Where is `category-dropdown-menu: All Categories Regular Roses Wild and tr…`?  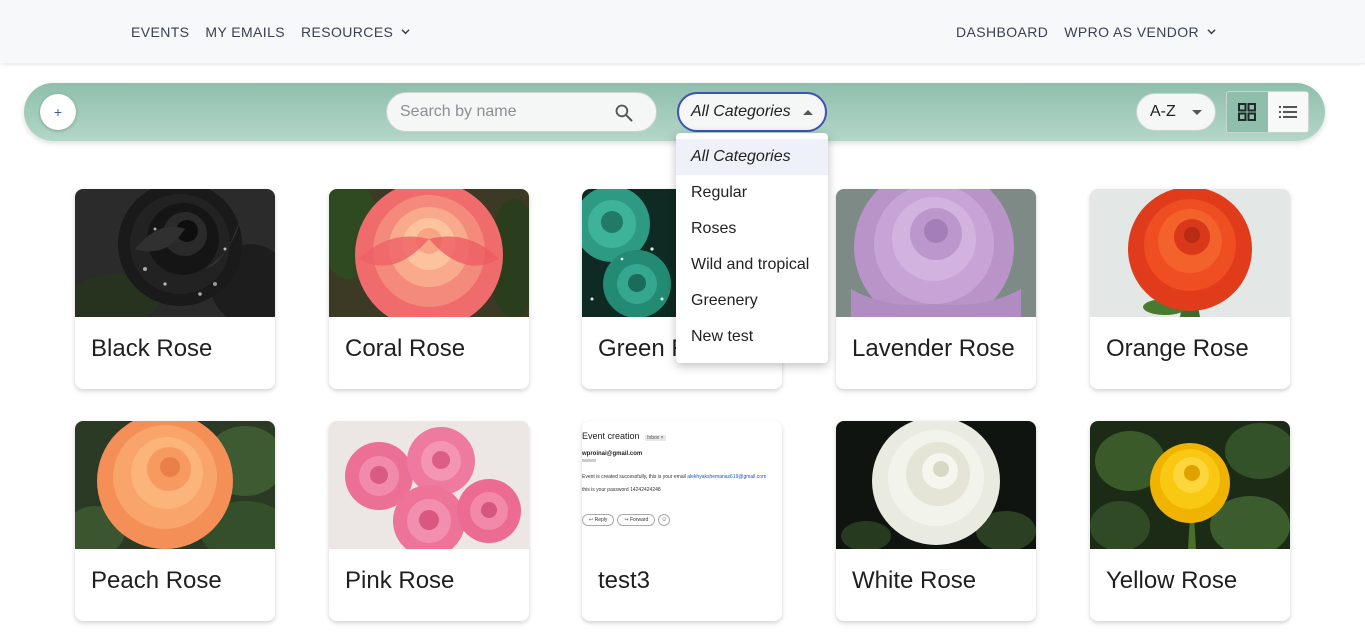 category-dropdown-menu: All Categories Regular Roses Wild and tr… is located at coordinates (752, 248).